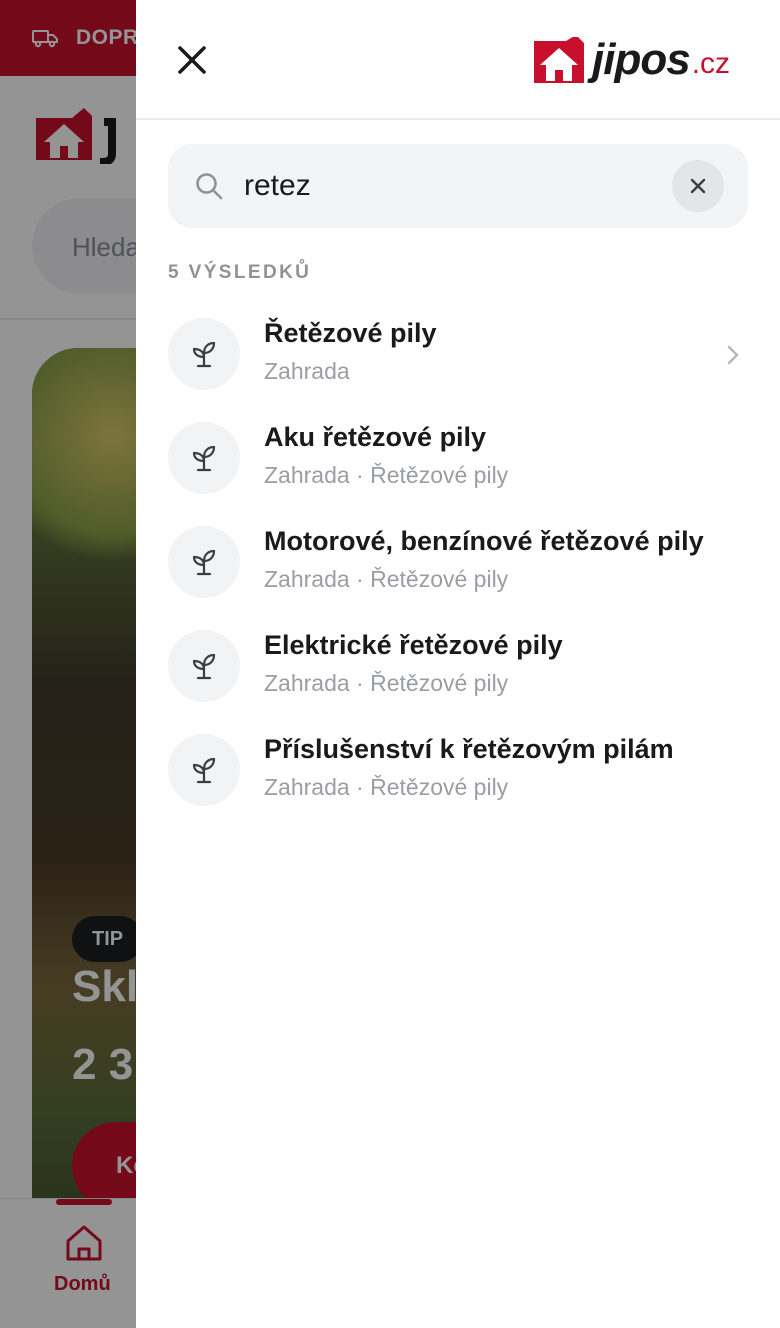  Describe the element at coordinates (733, 355) in the screenshot. I see `chevron-right-icon` at that location.